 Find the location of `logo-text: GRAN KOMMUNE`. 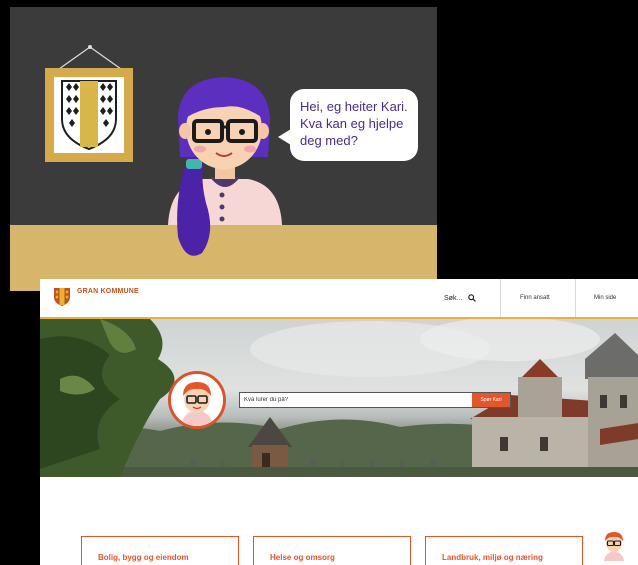

logo-text: GRAN KOMMUNE is located at coordinates (108, 291).